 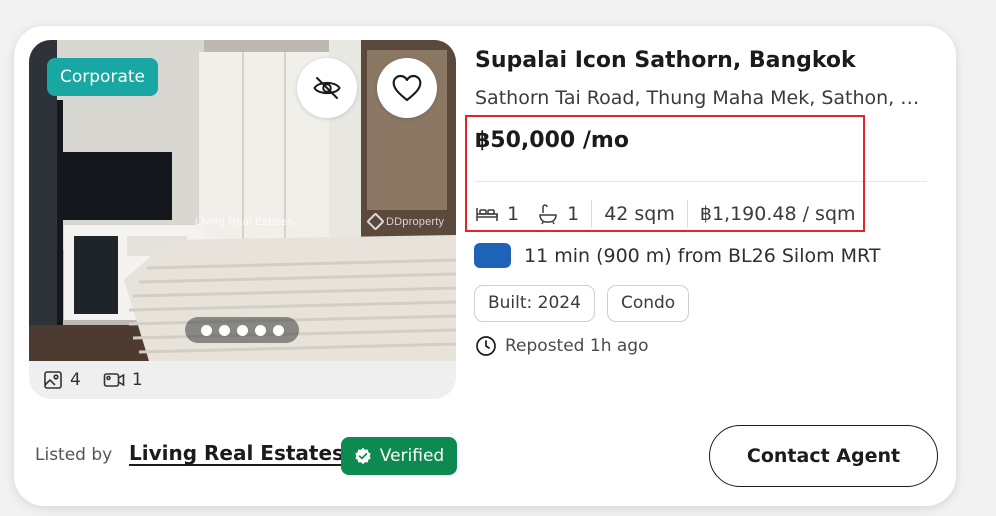 I want to click on eye-off-icon, so click(x=327, y=88).